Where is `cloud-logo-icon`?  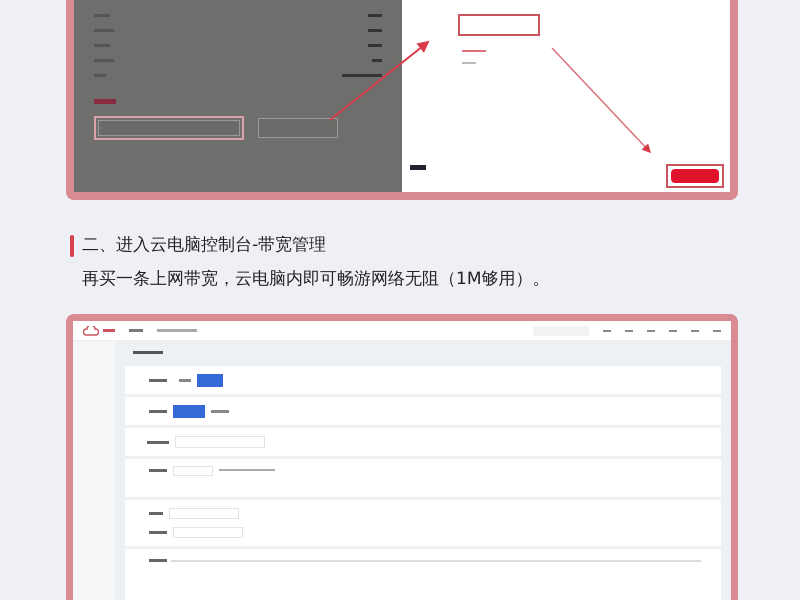 cloud-logo-icon is located at coordinates (91, 331).